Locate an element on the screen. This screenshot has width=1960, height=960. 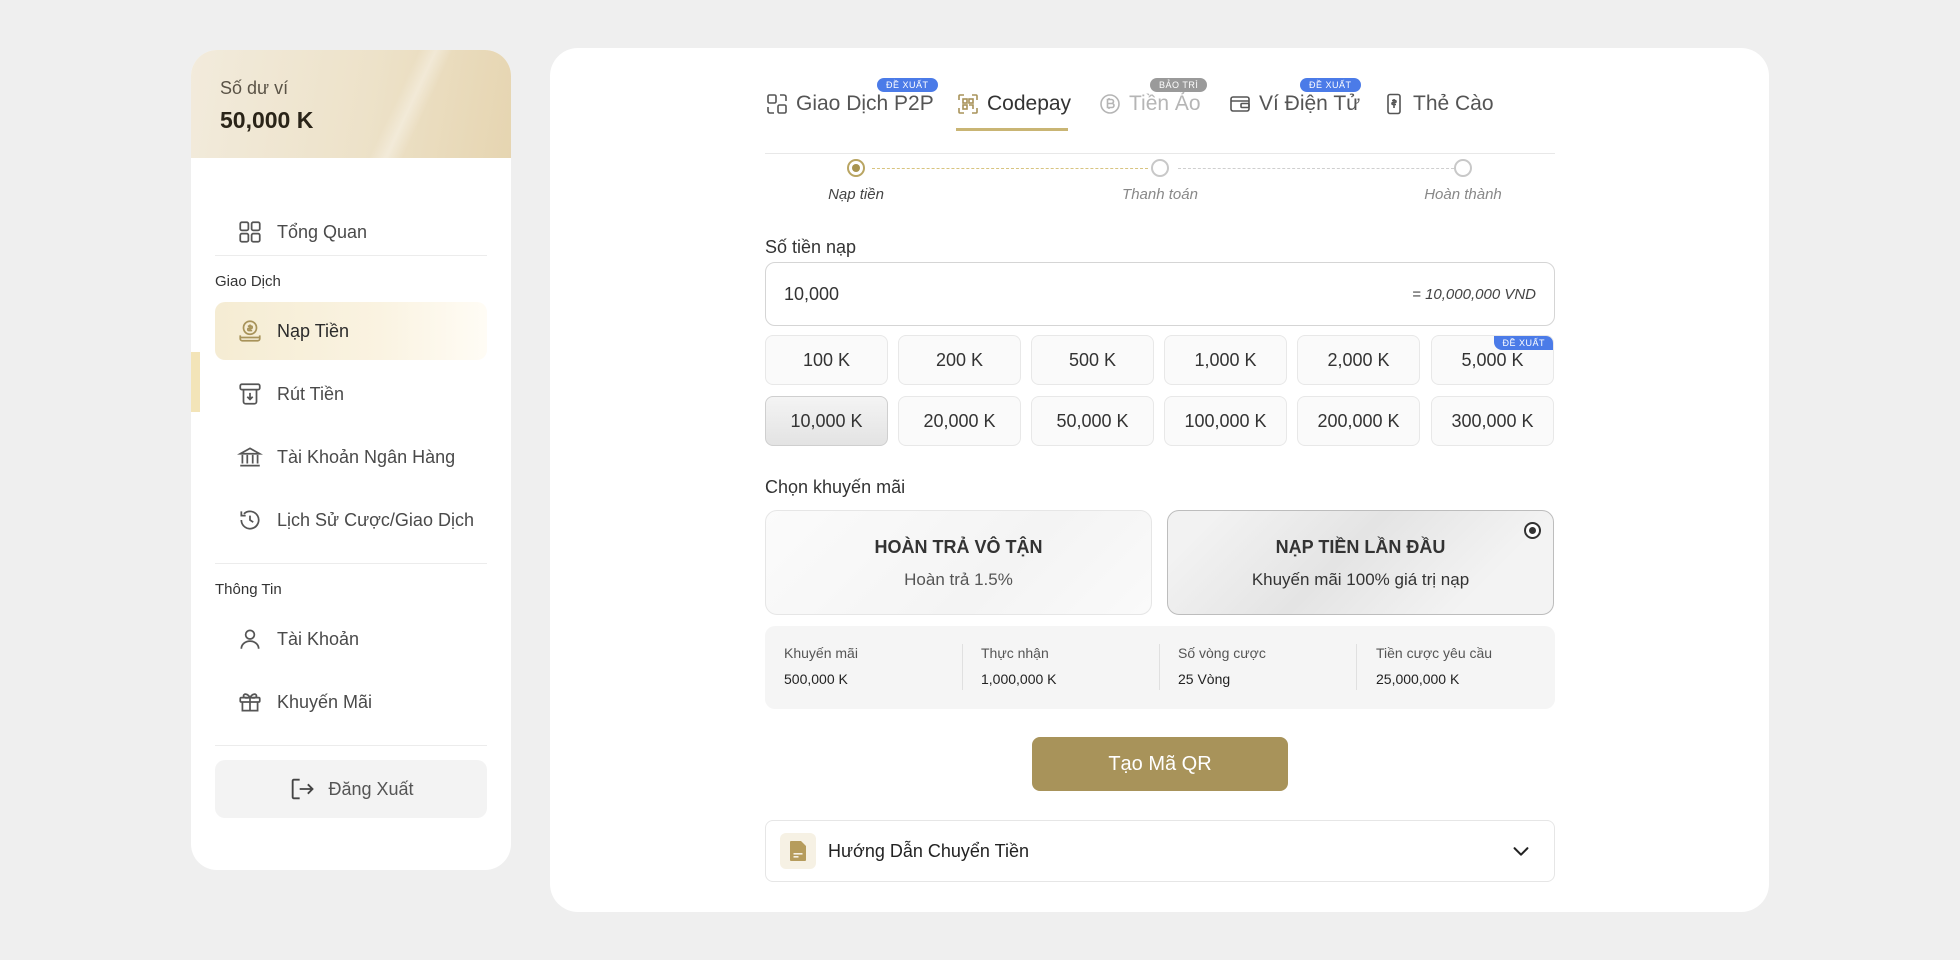
section-title-info: Thông Tin is located at coordinates (248, 589).